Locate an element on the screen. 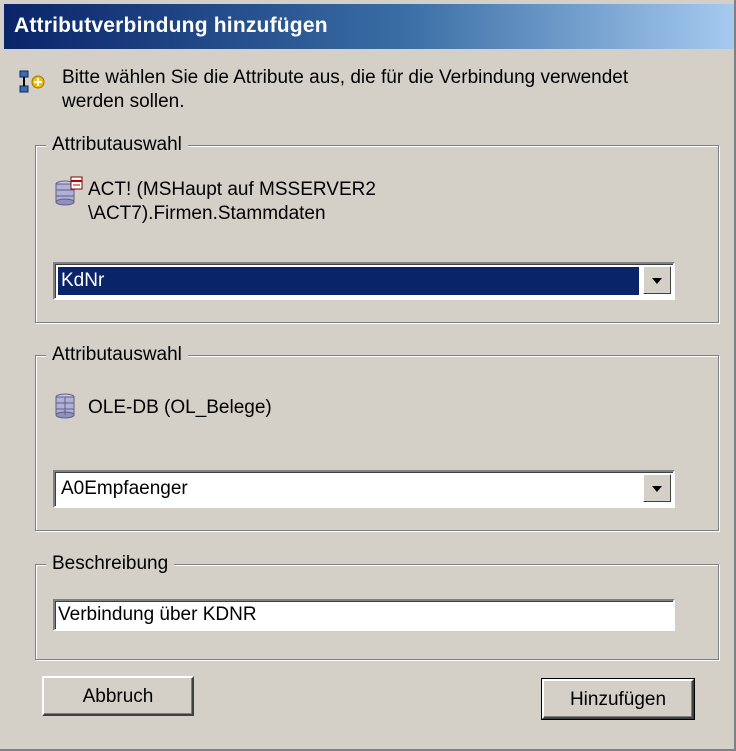 Image resolution: width=736 pixels, height=751 pixels. attribute-combobox-1: KdNr is located at coordinates (364, 281).